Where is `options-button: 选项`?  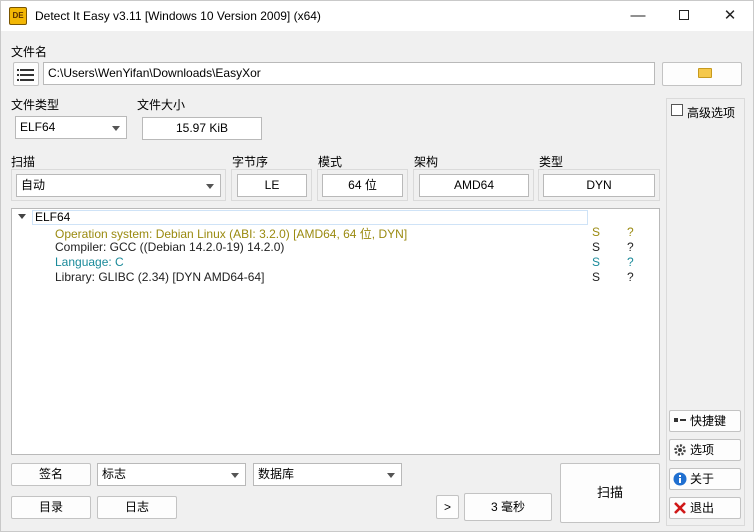 options-button: 选项 is located at coordinates (705, 450).